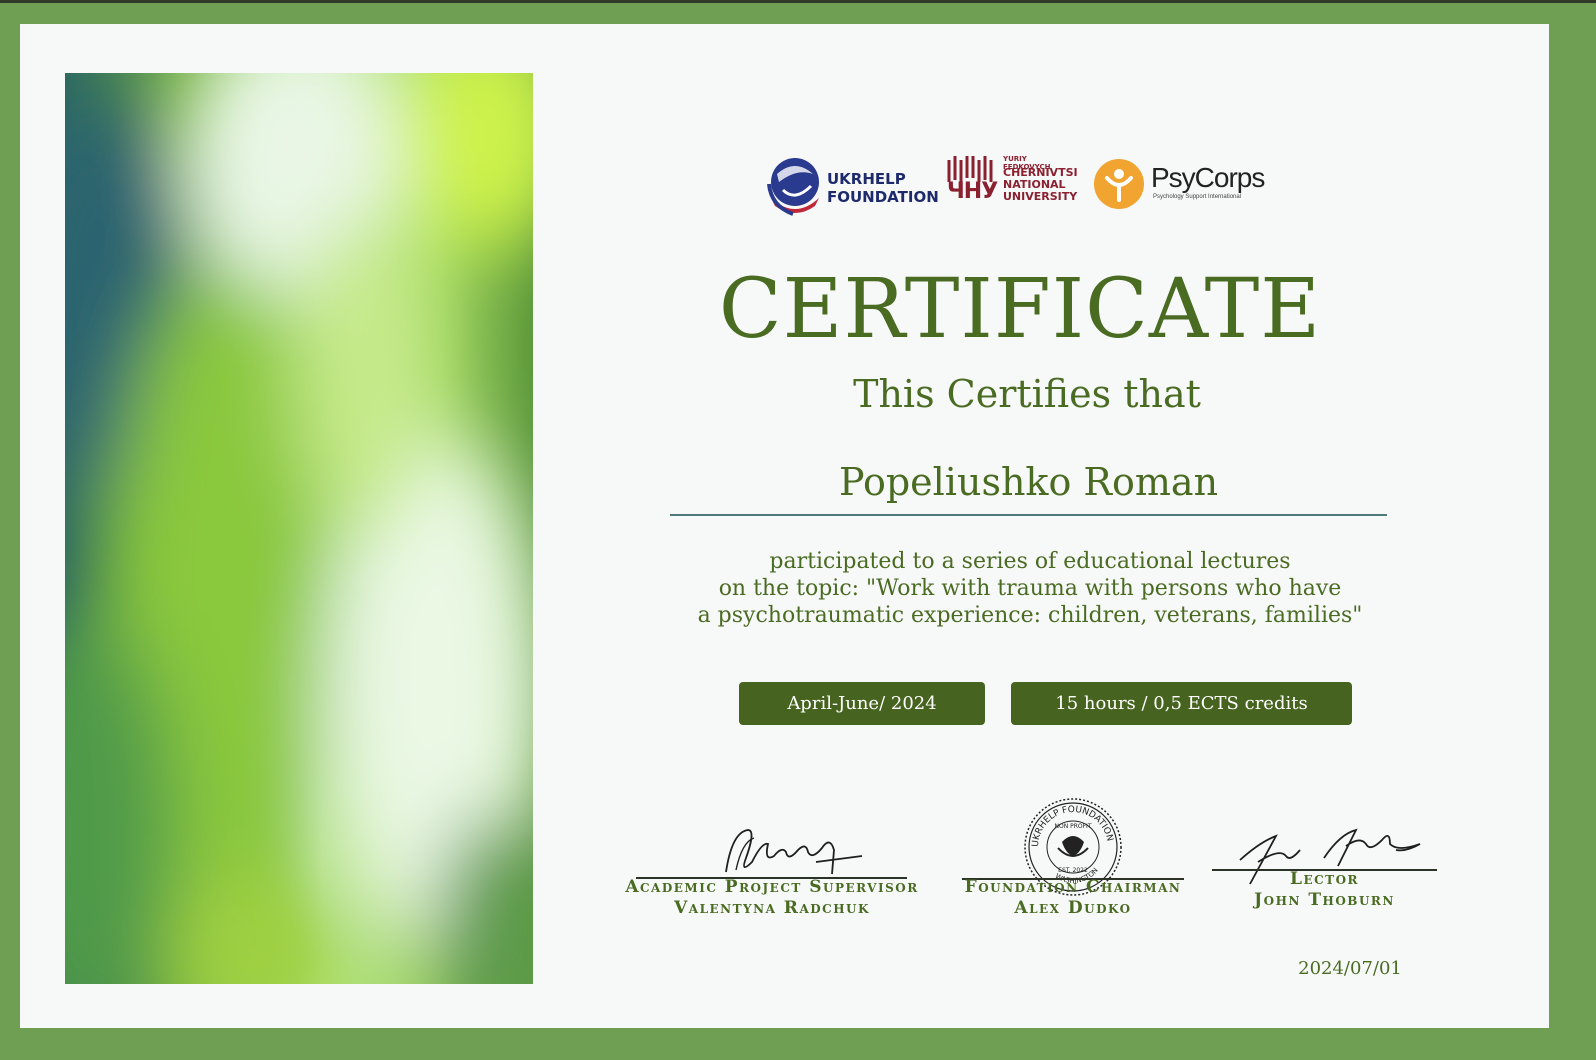  I want to click on lector-name: John Thoburn, so click(1324, 900).